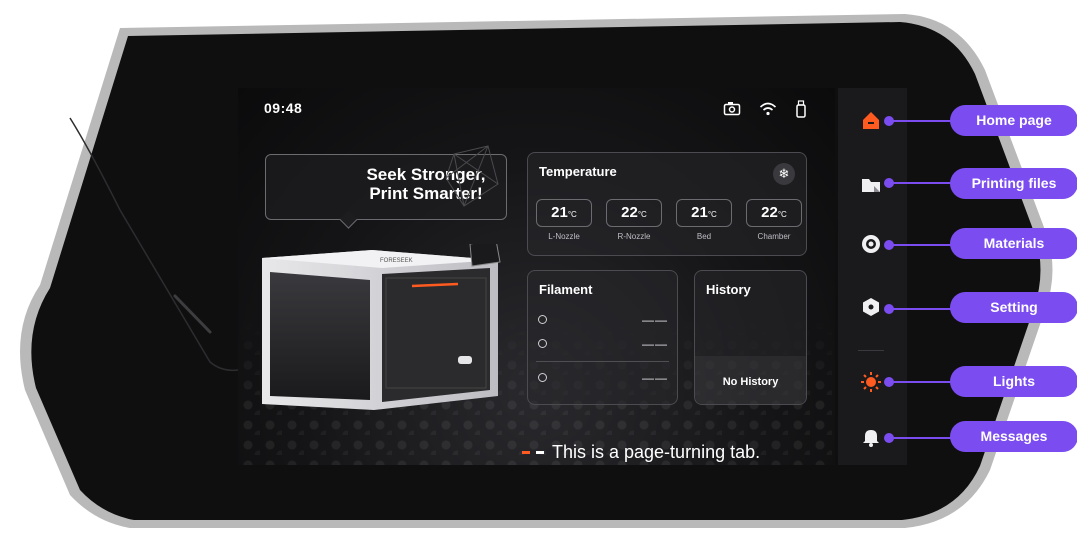 The height and width of the screenshot is (536, 1077). I want to click on fan-snowflake-icon: ❄, so click(784, 174).